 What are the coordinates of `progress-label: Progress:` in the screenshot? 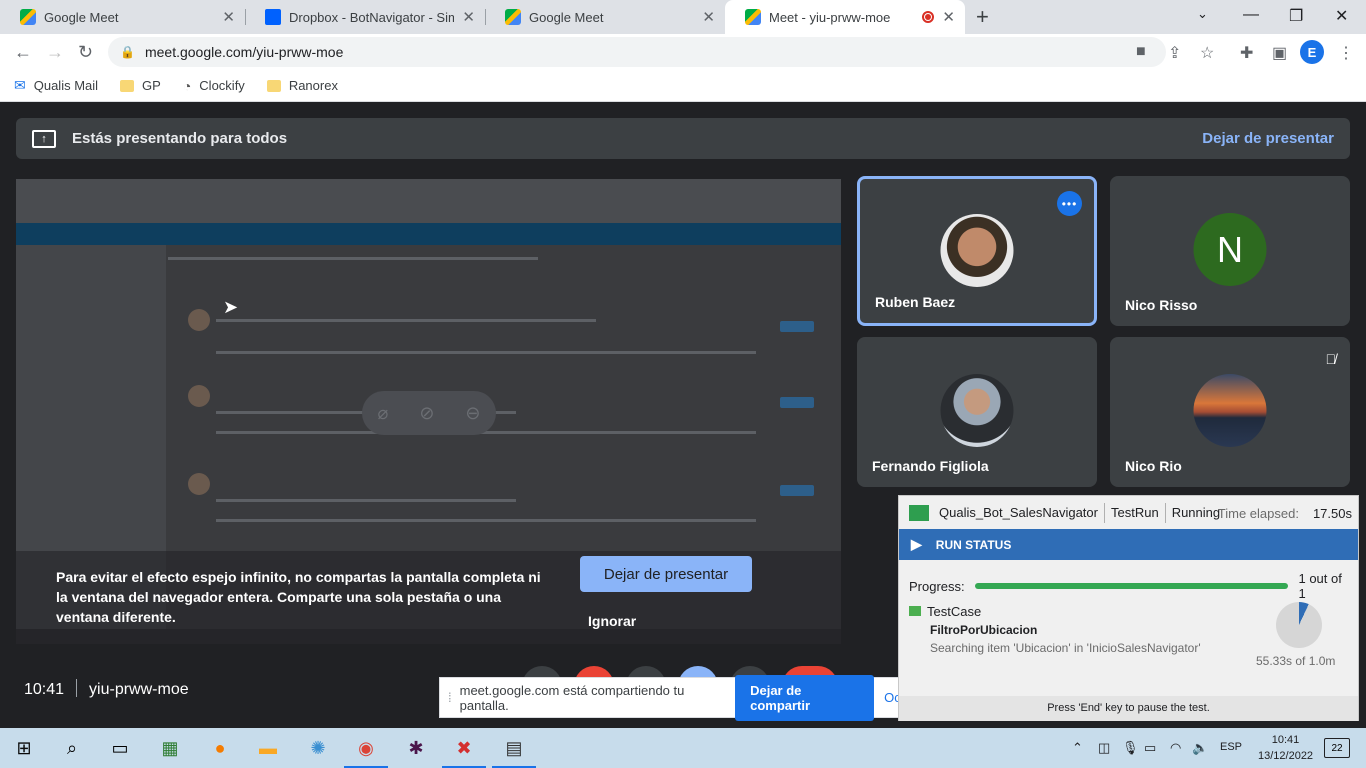 It's located at (937, 586).